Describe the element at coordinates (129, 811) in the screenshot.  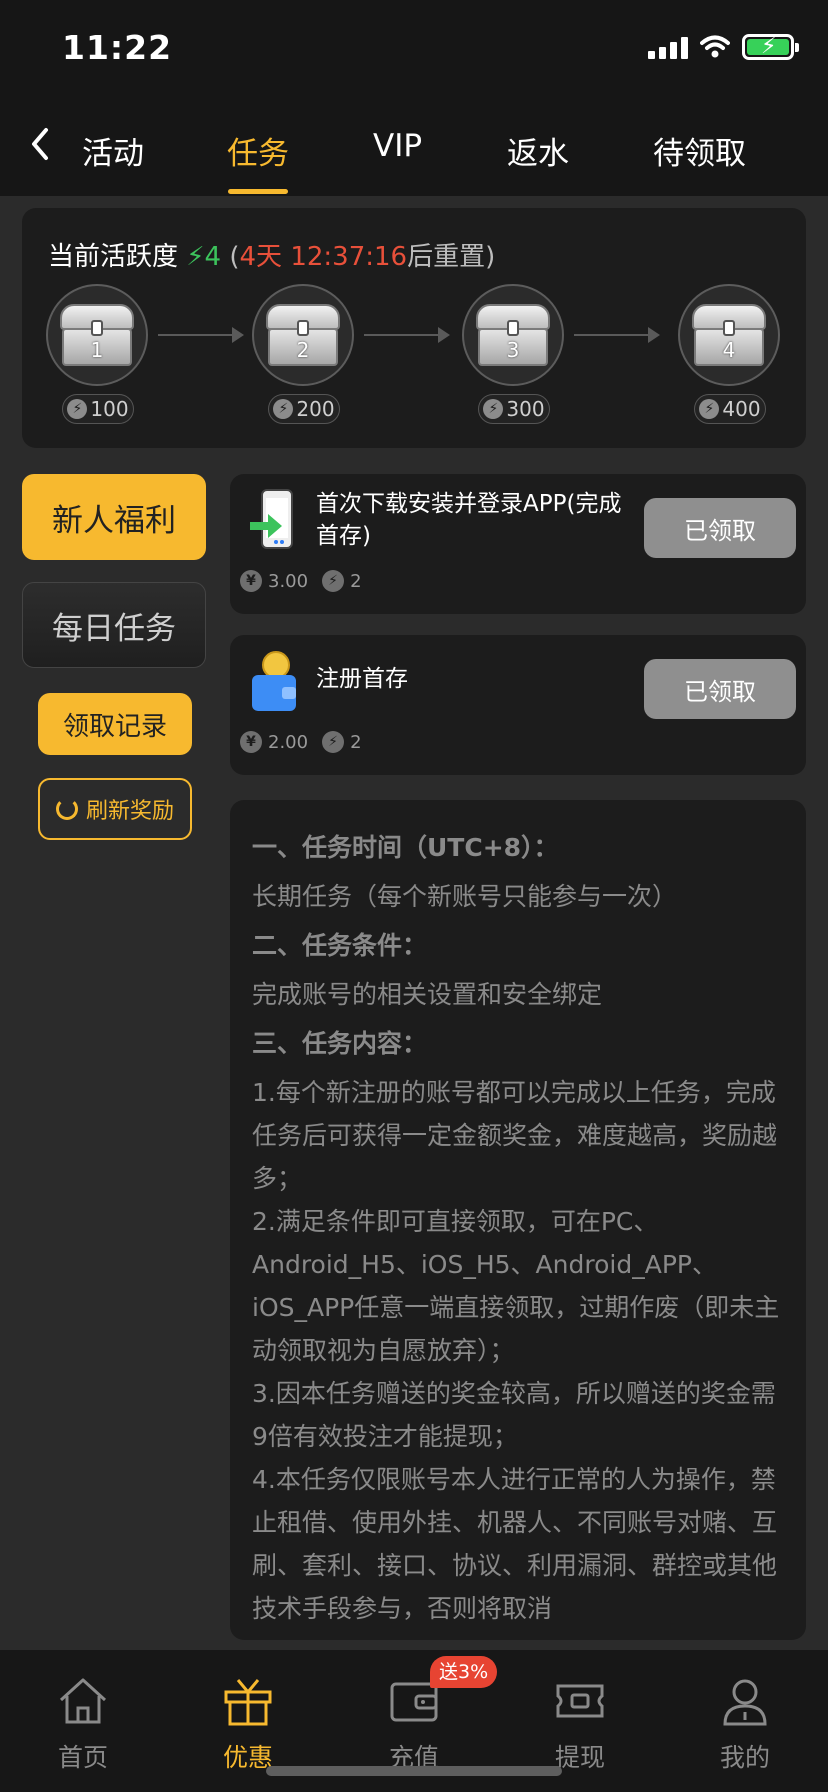
I see `refresh-label: 刷新奖励` at that location.